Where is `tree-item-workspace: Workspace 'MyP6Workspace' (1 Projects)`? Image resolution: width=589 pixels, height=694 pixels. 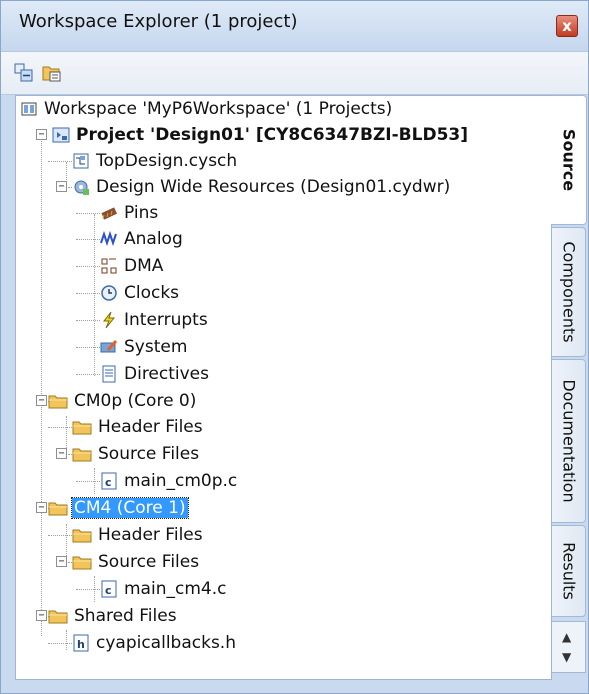 tree-item-workspace: Workspace 'MyP6Workspace' (1 Projects) is located at coordinates (206, 109).